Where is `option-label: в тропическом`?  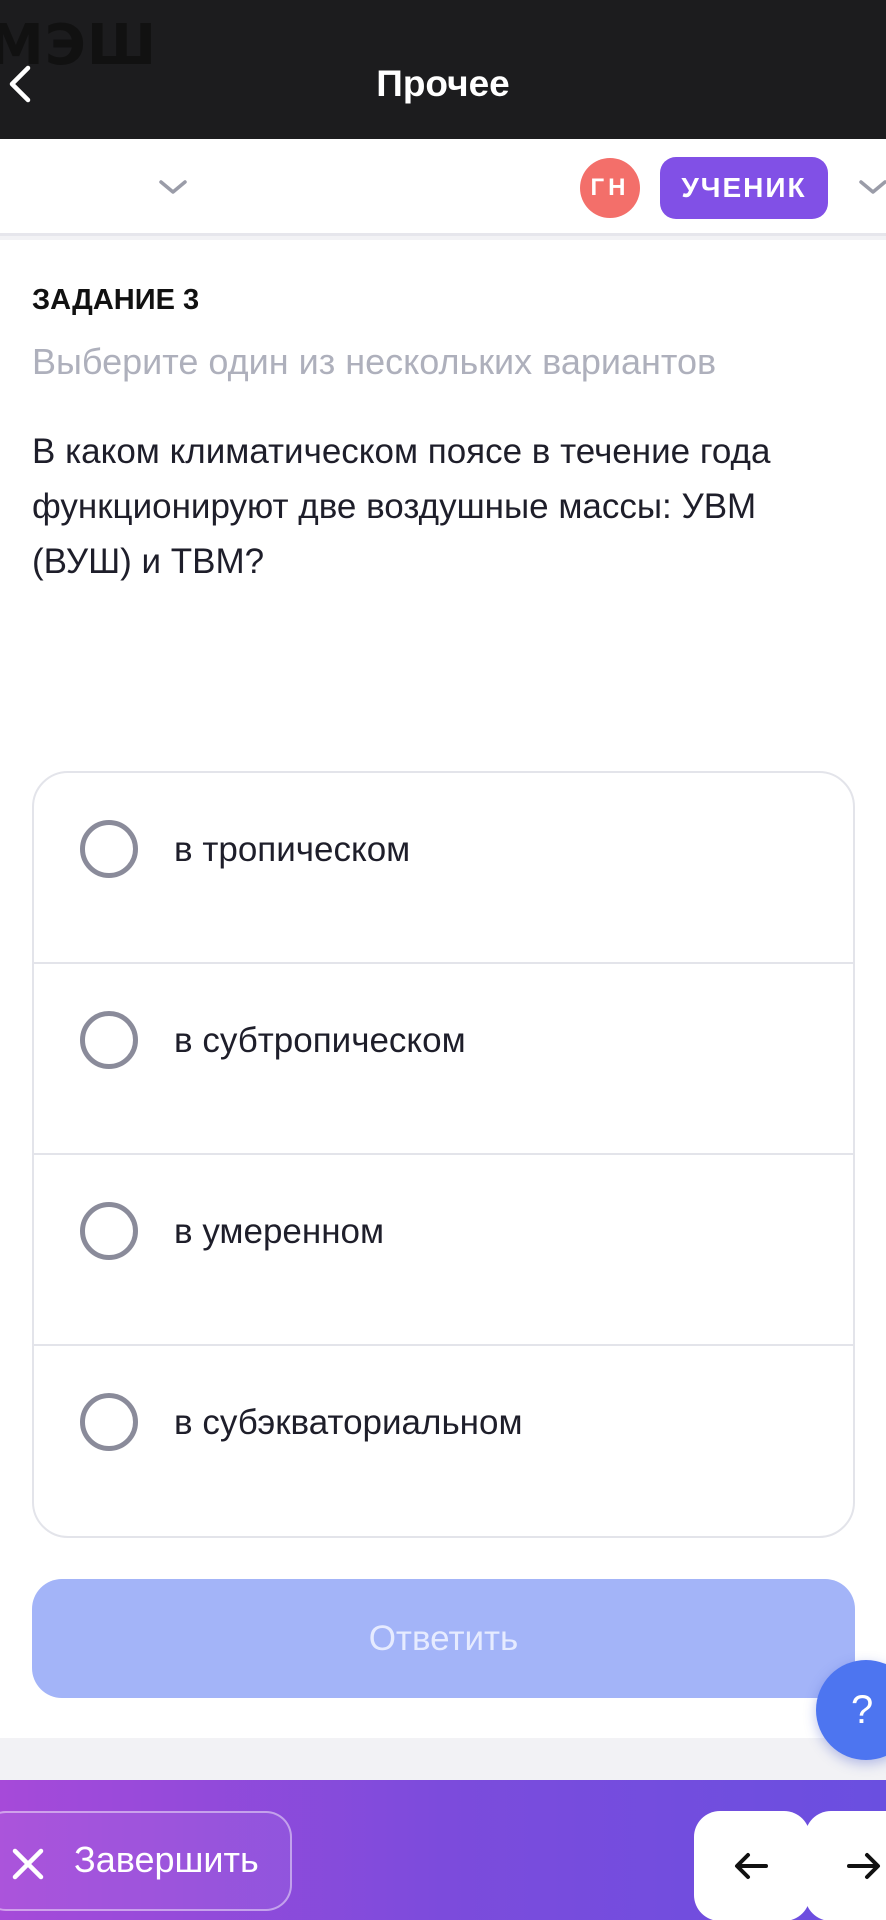 option-label: в тропическом is located at coordinates (292, 849).